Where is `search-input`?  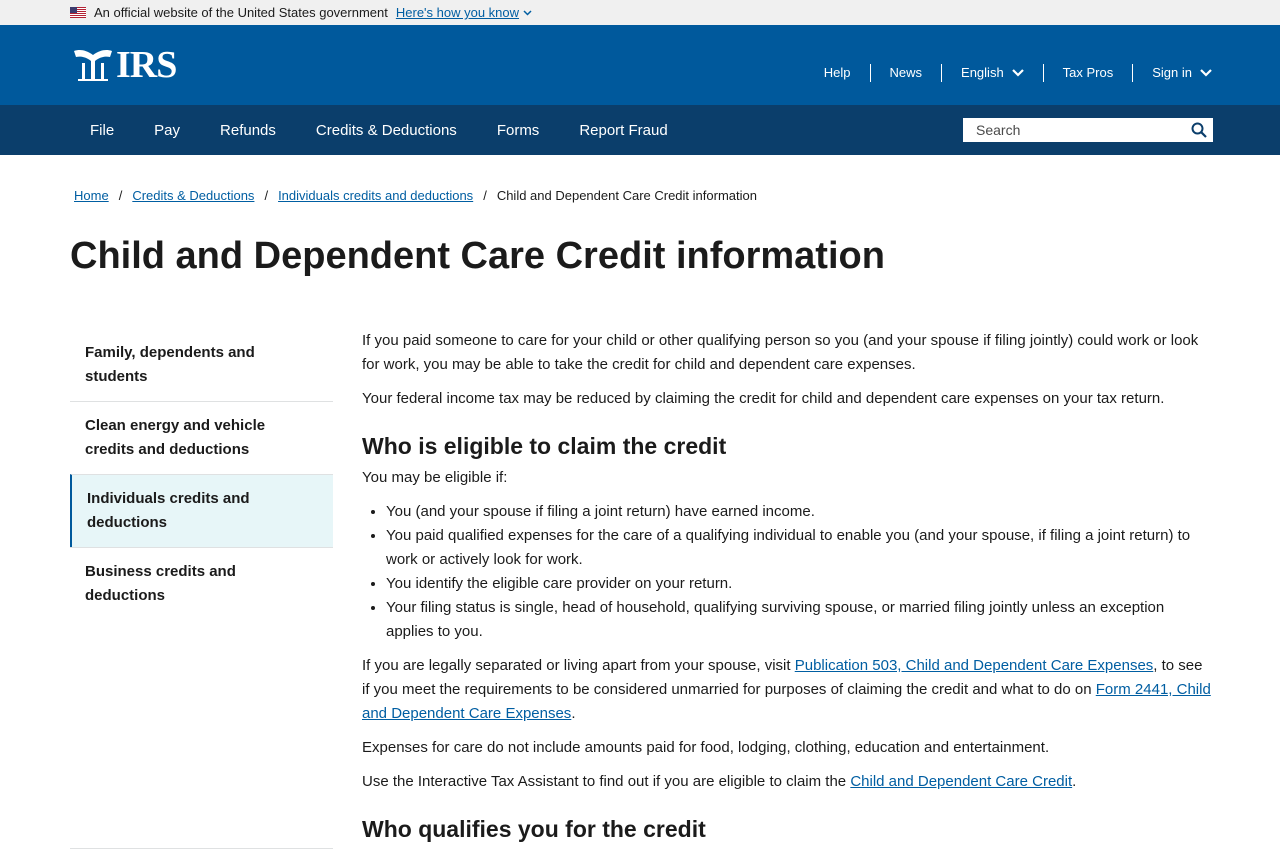 search-input is located at coordinates (1074, 130).